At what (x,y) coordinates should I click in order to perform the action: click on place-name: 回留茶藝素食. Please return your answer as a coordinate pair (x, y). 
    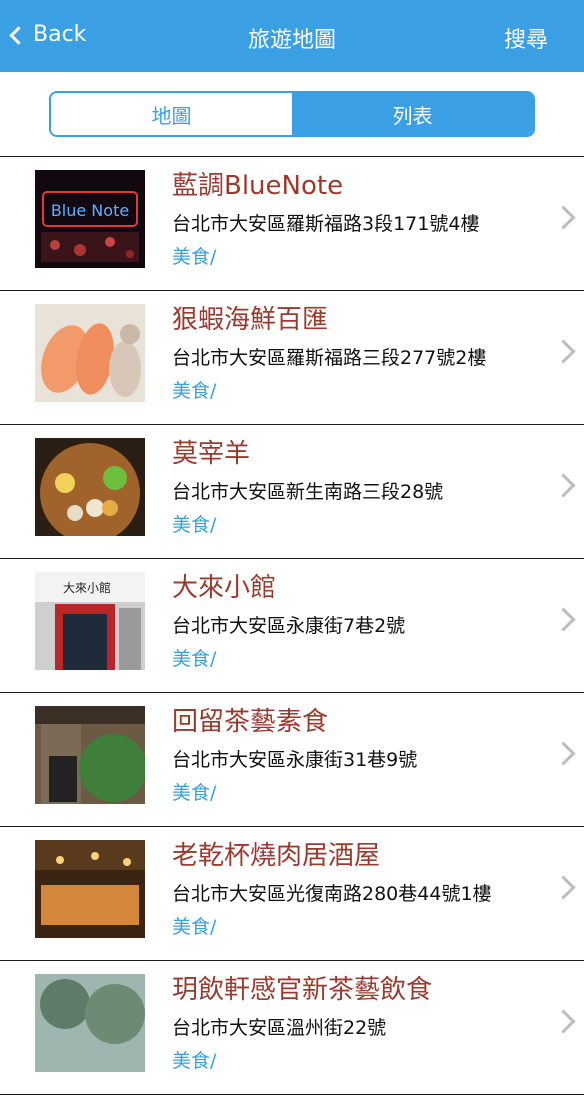
    Looking at the image, I should click on (250, 722).